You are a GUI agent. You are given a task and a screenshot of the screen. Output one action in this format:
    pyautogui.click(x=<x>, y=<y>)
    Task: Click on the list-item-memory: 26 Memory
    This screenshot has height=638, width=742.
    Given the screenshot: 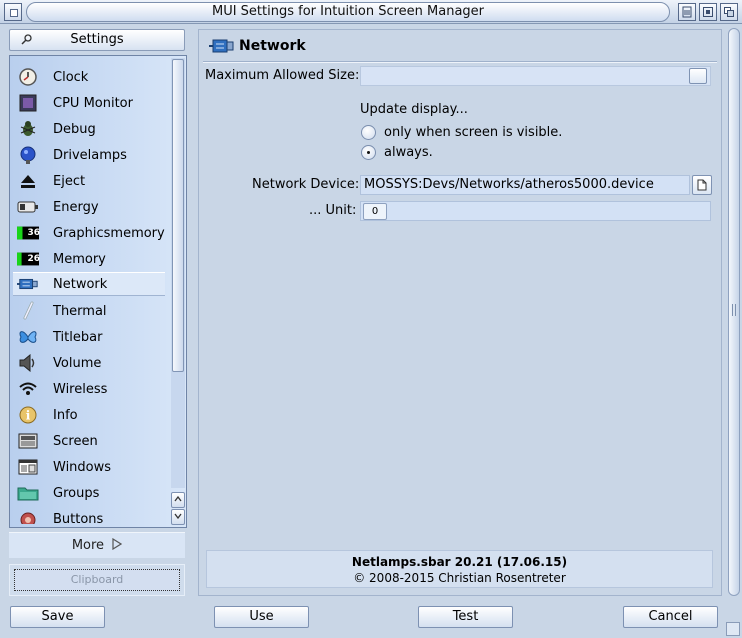 What is the action you would take?
    pyautogui.click(x=89, y=259)
    